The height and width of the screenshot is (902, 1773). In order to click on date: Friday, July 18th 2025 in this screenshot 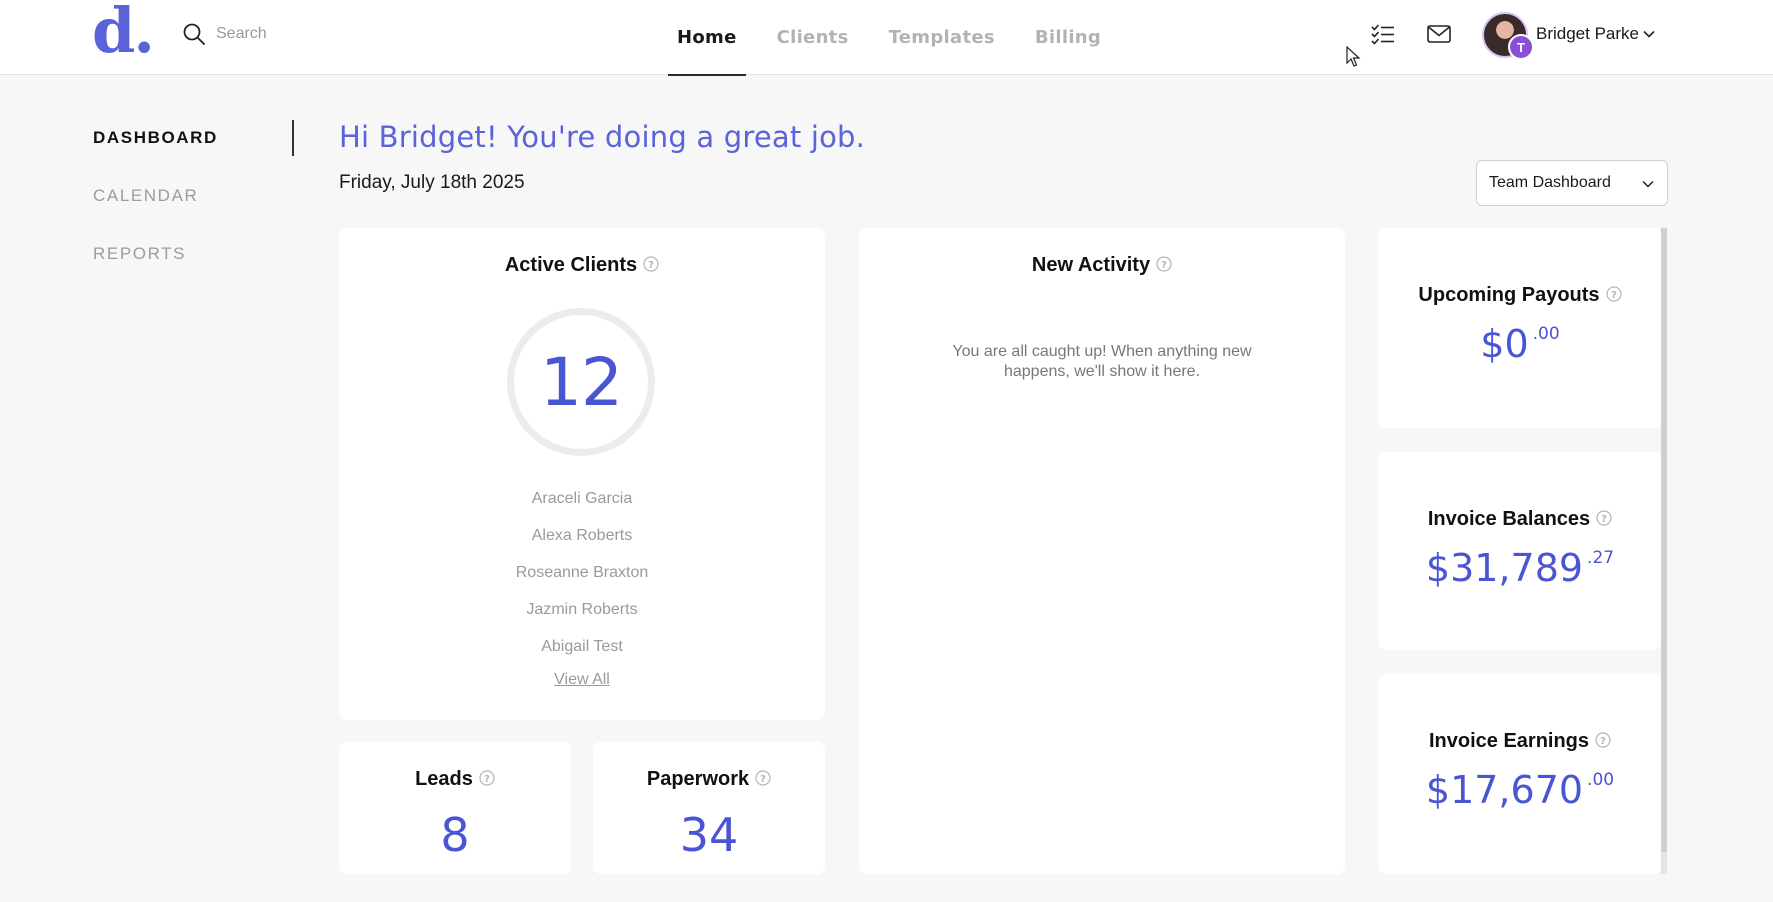, I will do `click(432, 182)`.